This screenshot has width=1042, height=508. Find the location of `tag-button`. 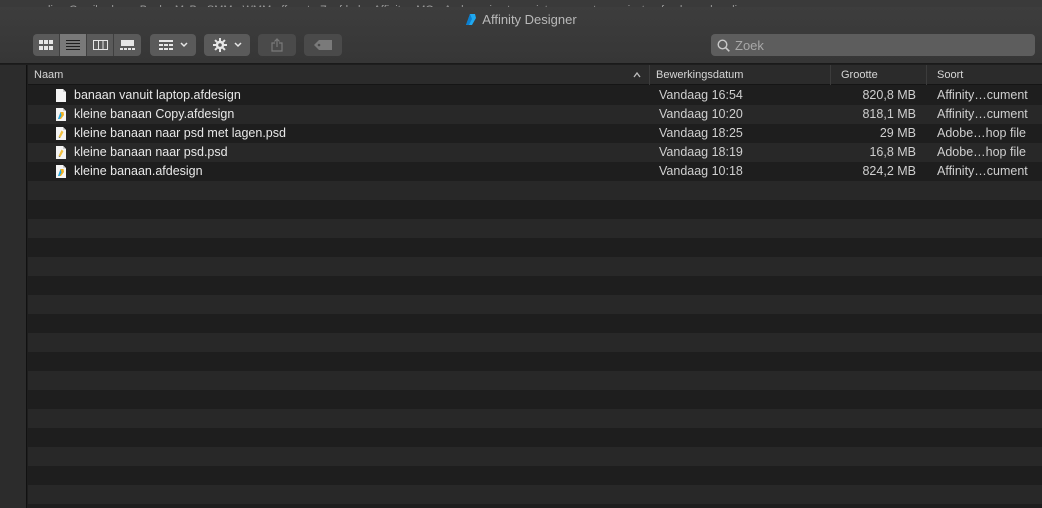

tag-button is located at coordinates (323, 45).